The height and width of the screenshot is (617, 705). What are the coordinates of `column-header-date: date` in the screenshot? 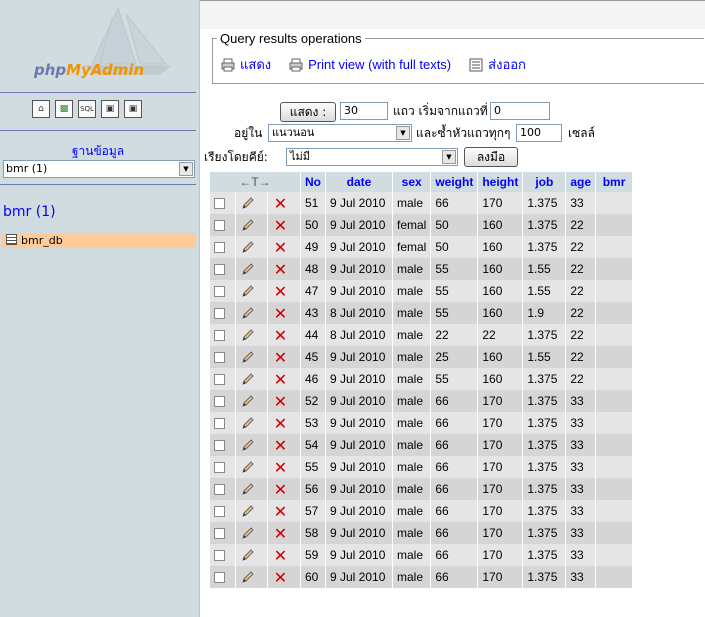 It's located at (359, 182).